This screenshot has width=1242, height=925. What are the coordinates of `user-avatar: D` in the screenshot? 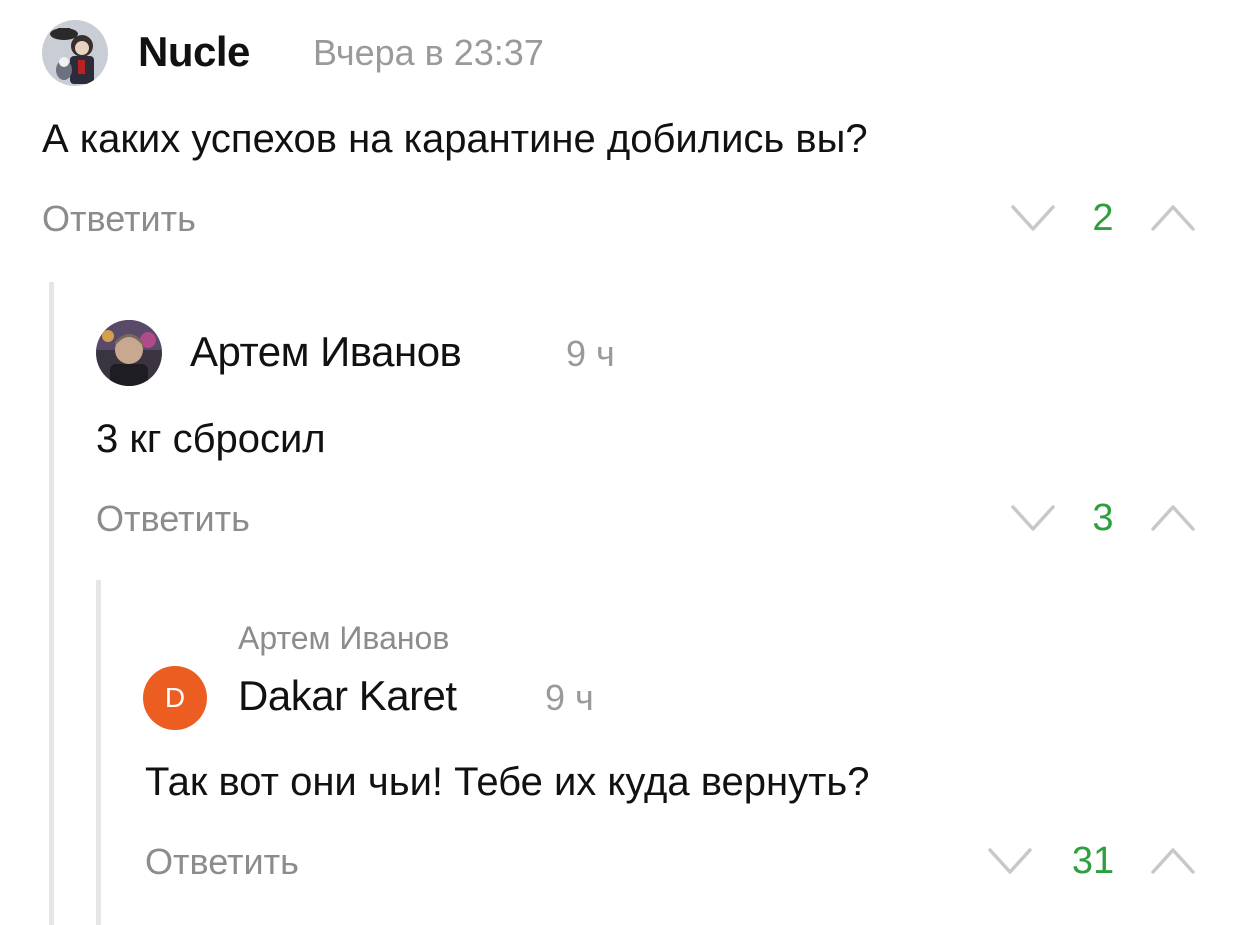 It's located at (175, 698).